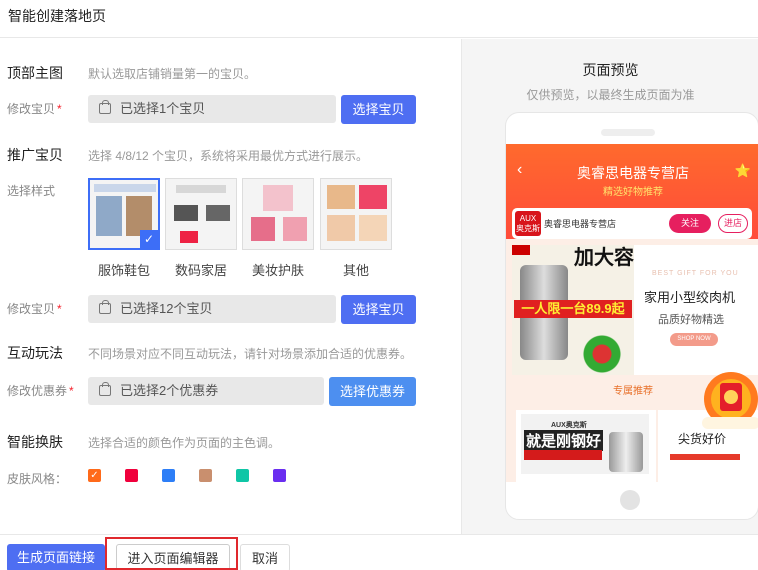 The height and width of the screenshot is (570, 758). Describe the element at coordinates (124, 214) in the screenshot. I see `style-card-apparel: ✓` at that location.